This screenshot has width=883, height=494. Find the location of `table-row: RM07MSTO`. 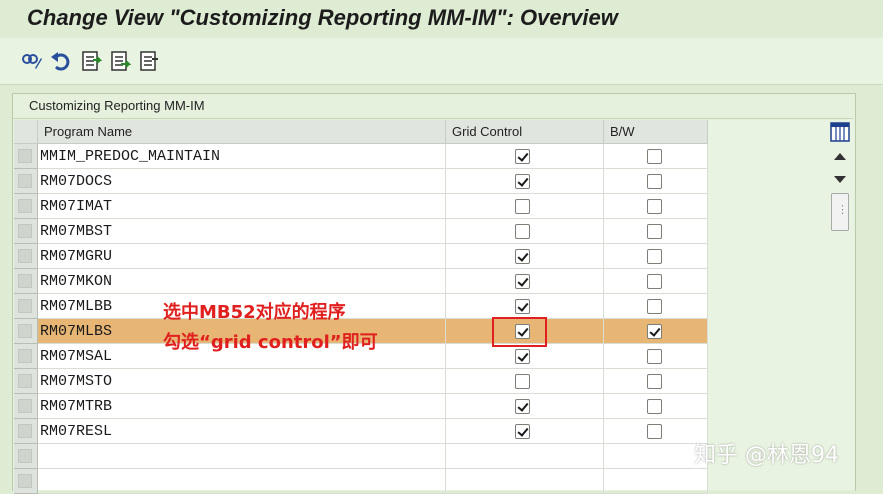

table-row: RM07MSTO is located at coordinates (361, 381).